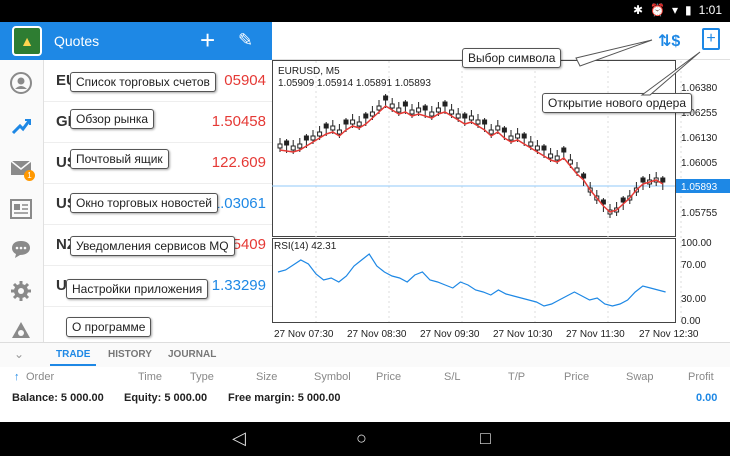  Describe the element at coordinates (266, 377) in the screenshot. I see `col-size: Size` at that location.